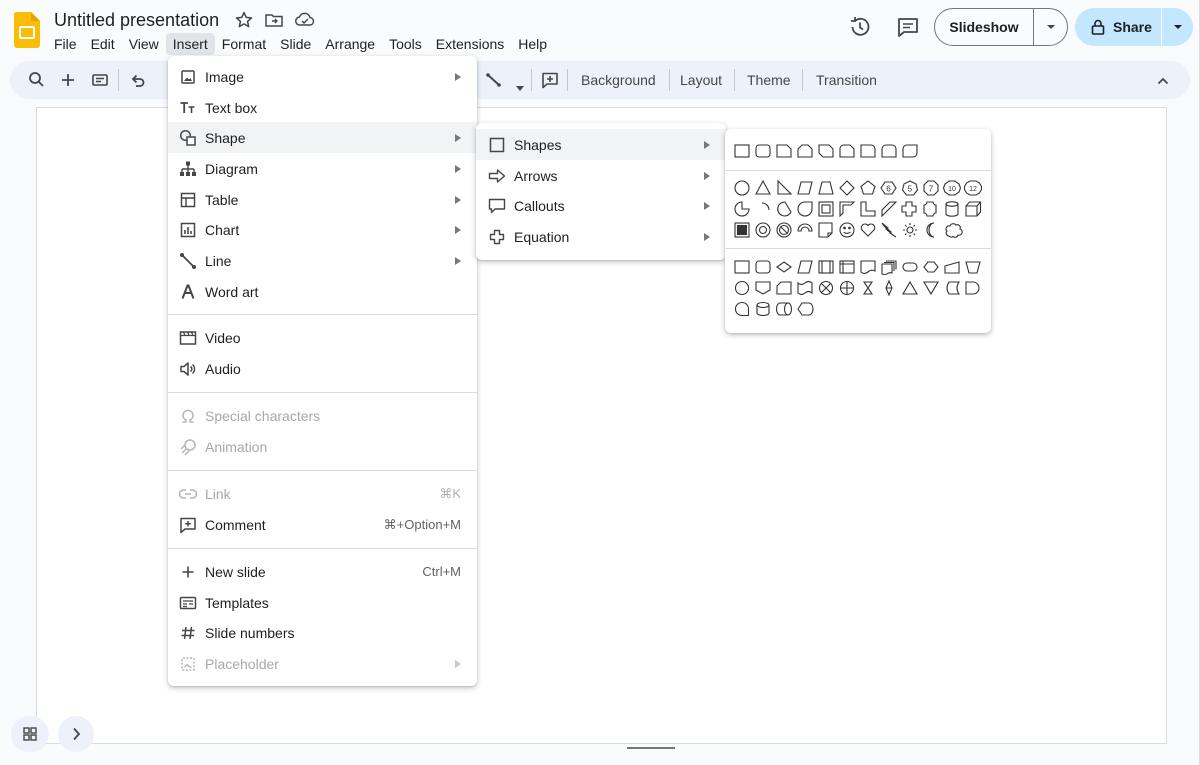 Image resolution: width=1200 pixels, height=765 pixels. I want to click on flowchart-display-shape, so click(805, 309).